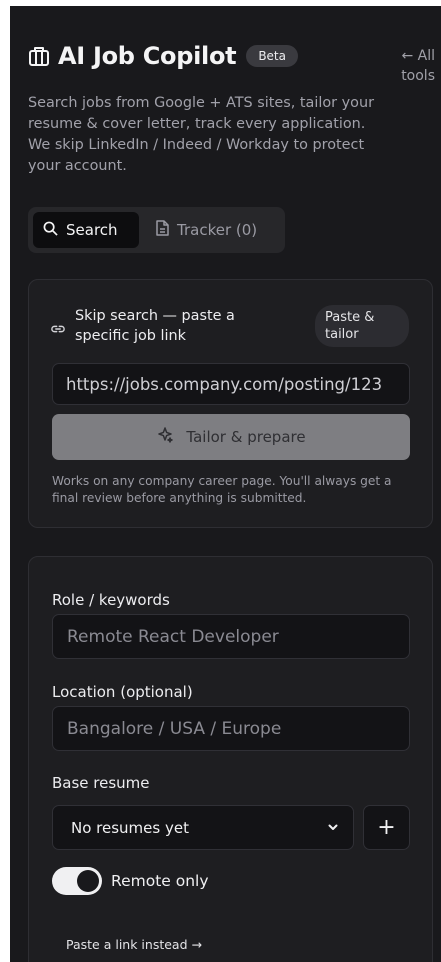 The height and width of the screenshot is (962, 441). What do you see at coordinates (386, 827) in the screenshot?
I see `add-resume-button: +` at bounding box center [386, 827].